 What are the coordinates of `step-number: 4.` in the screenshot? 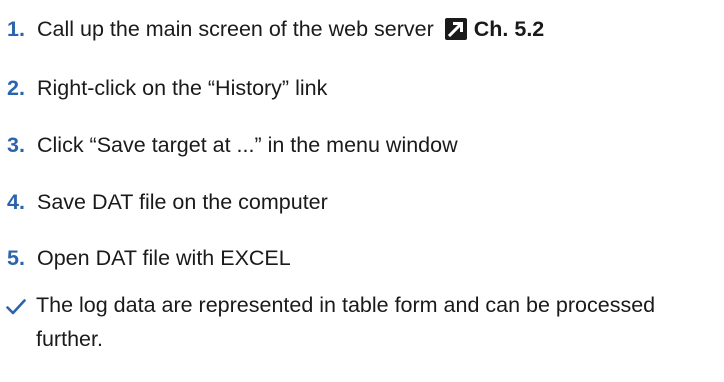 It's located at (16, 202).